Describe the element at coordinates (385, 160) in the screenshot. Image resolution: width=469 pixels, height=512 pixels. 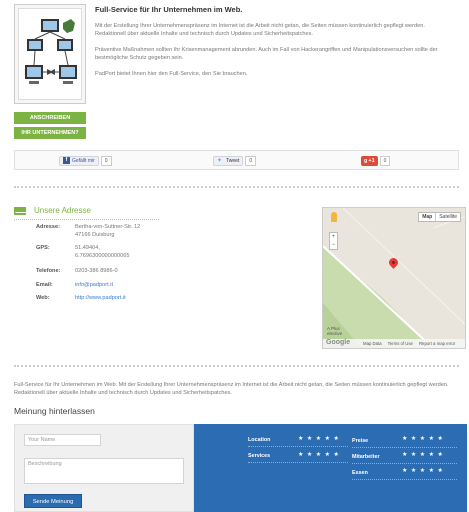
I see `google-plus-count: 0` at that location.